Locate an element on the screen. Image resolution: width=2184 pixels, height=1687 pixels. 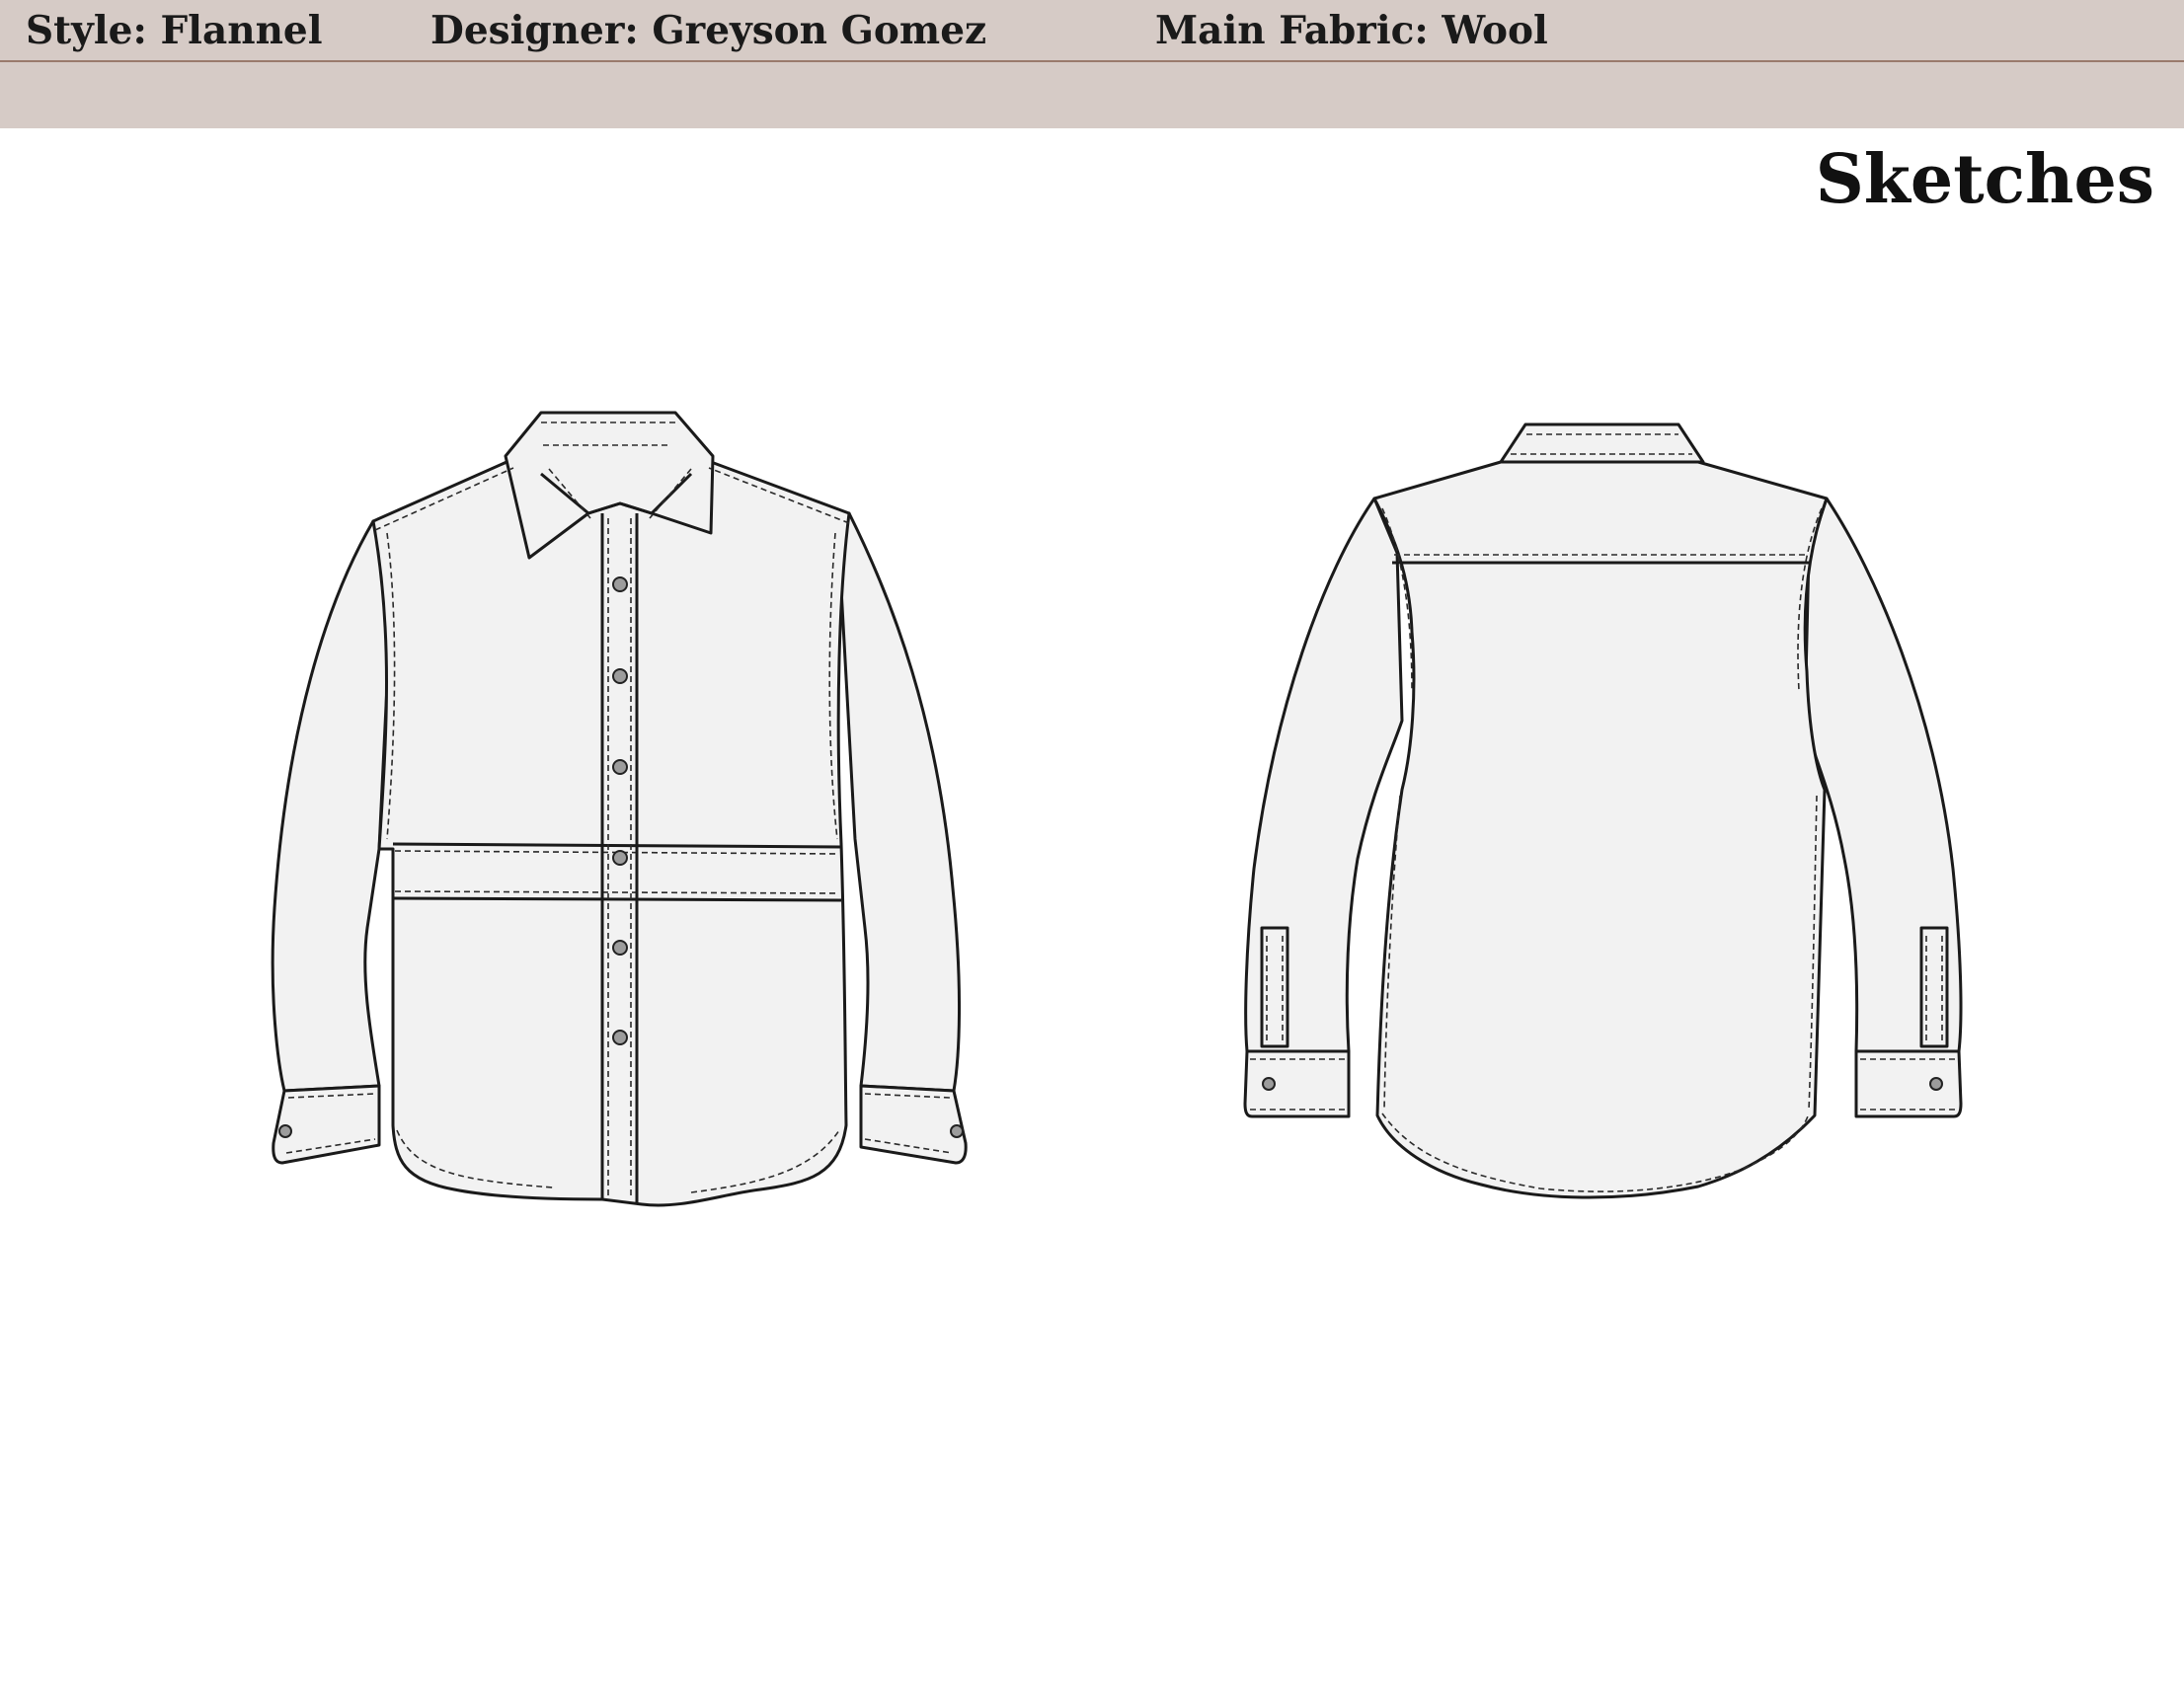
header-band is located at coordinates (1092, 64).